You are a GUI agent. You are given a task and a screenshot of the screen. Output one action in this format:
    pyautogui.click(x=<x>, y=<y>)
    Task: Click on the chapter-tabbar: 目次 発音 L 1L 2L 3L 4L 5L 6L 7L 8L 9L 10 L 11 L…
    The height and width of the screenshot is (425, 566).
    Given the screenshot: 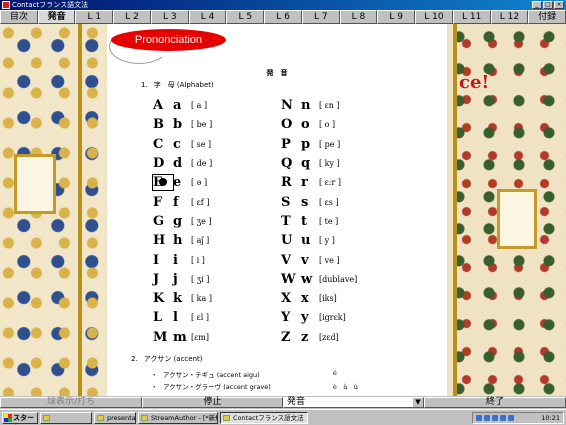 What is the action you would take?
    pyautogui.click(x=283, y=17)
    